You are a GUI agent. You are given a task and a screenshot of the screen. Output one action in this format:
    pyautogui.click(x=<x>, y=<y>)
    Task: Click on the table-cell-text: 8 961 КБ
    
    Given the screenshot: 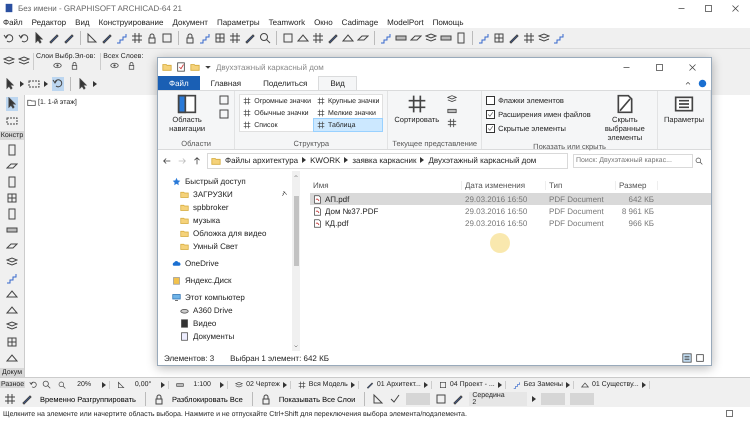 What is the action you would take?
    pyautogui.click(x=637, y=211)
    